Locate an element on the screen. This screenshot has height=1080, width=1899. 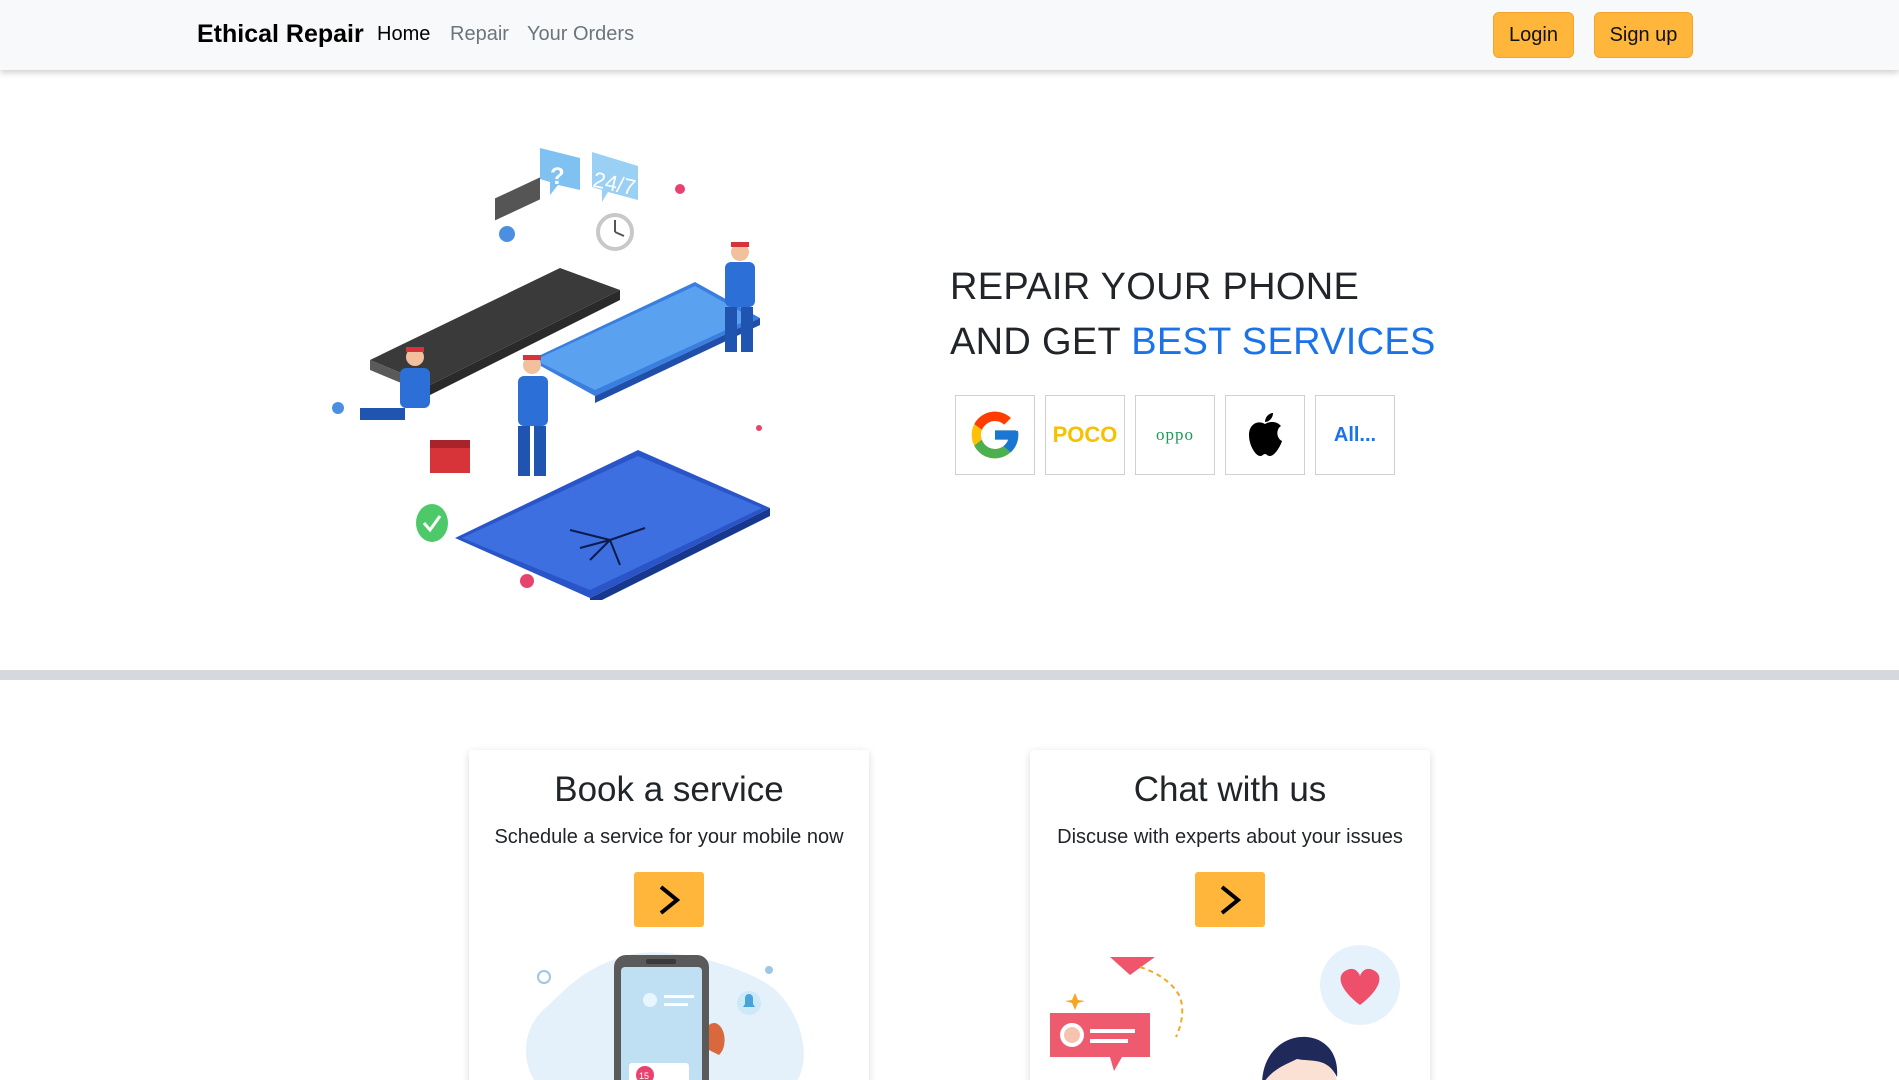
google-logo-icon is located at coordinates (995, 435).